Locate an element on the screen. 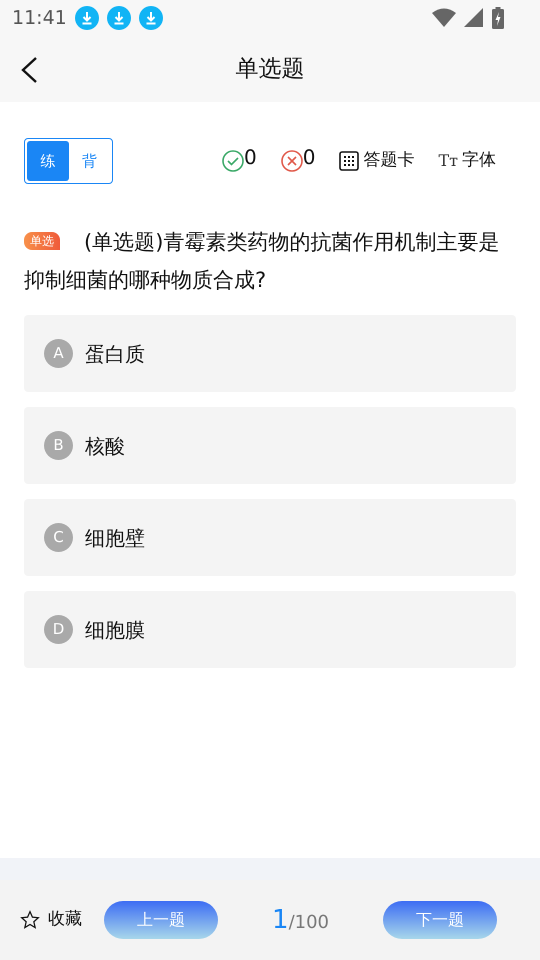 This screenshot has width=540, height=960. answer-option: C 细胞壁 is located at coordinates (270, 537).